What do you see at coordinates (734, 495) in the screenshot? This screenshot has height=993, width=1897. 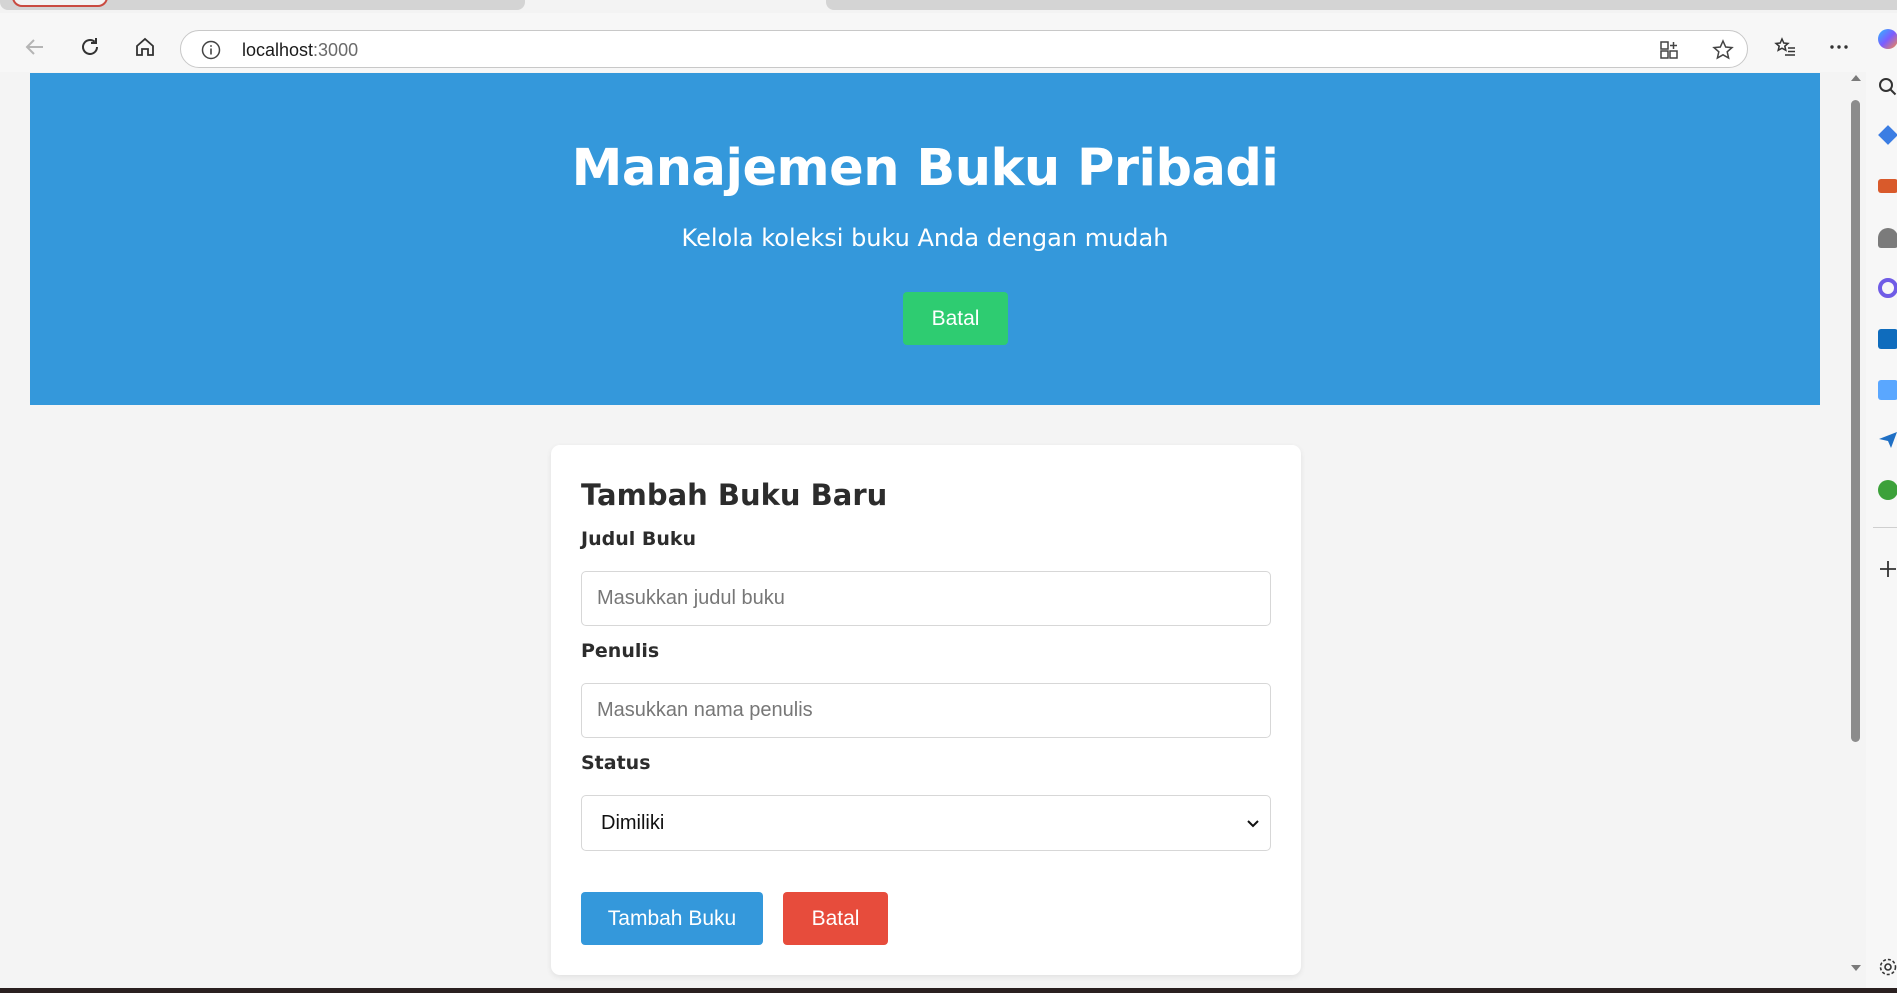 I see `form-heading: Tambah Buku Baru` at bounding box center [734, 495].